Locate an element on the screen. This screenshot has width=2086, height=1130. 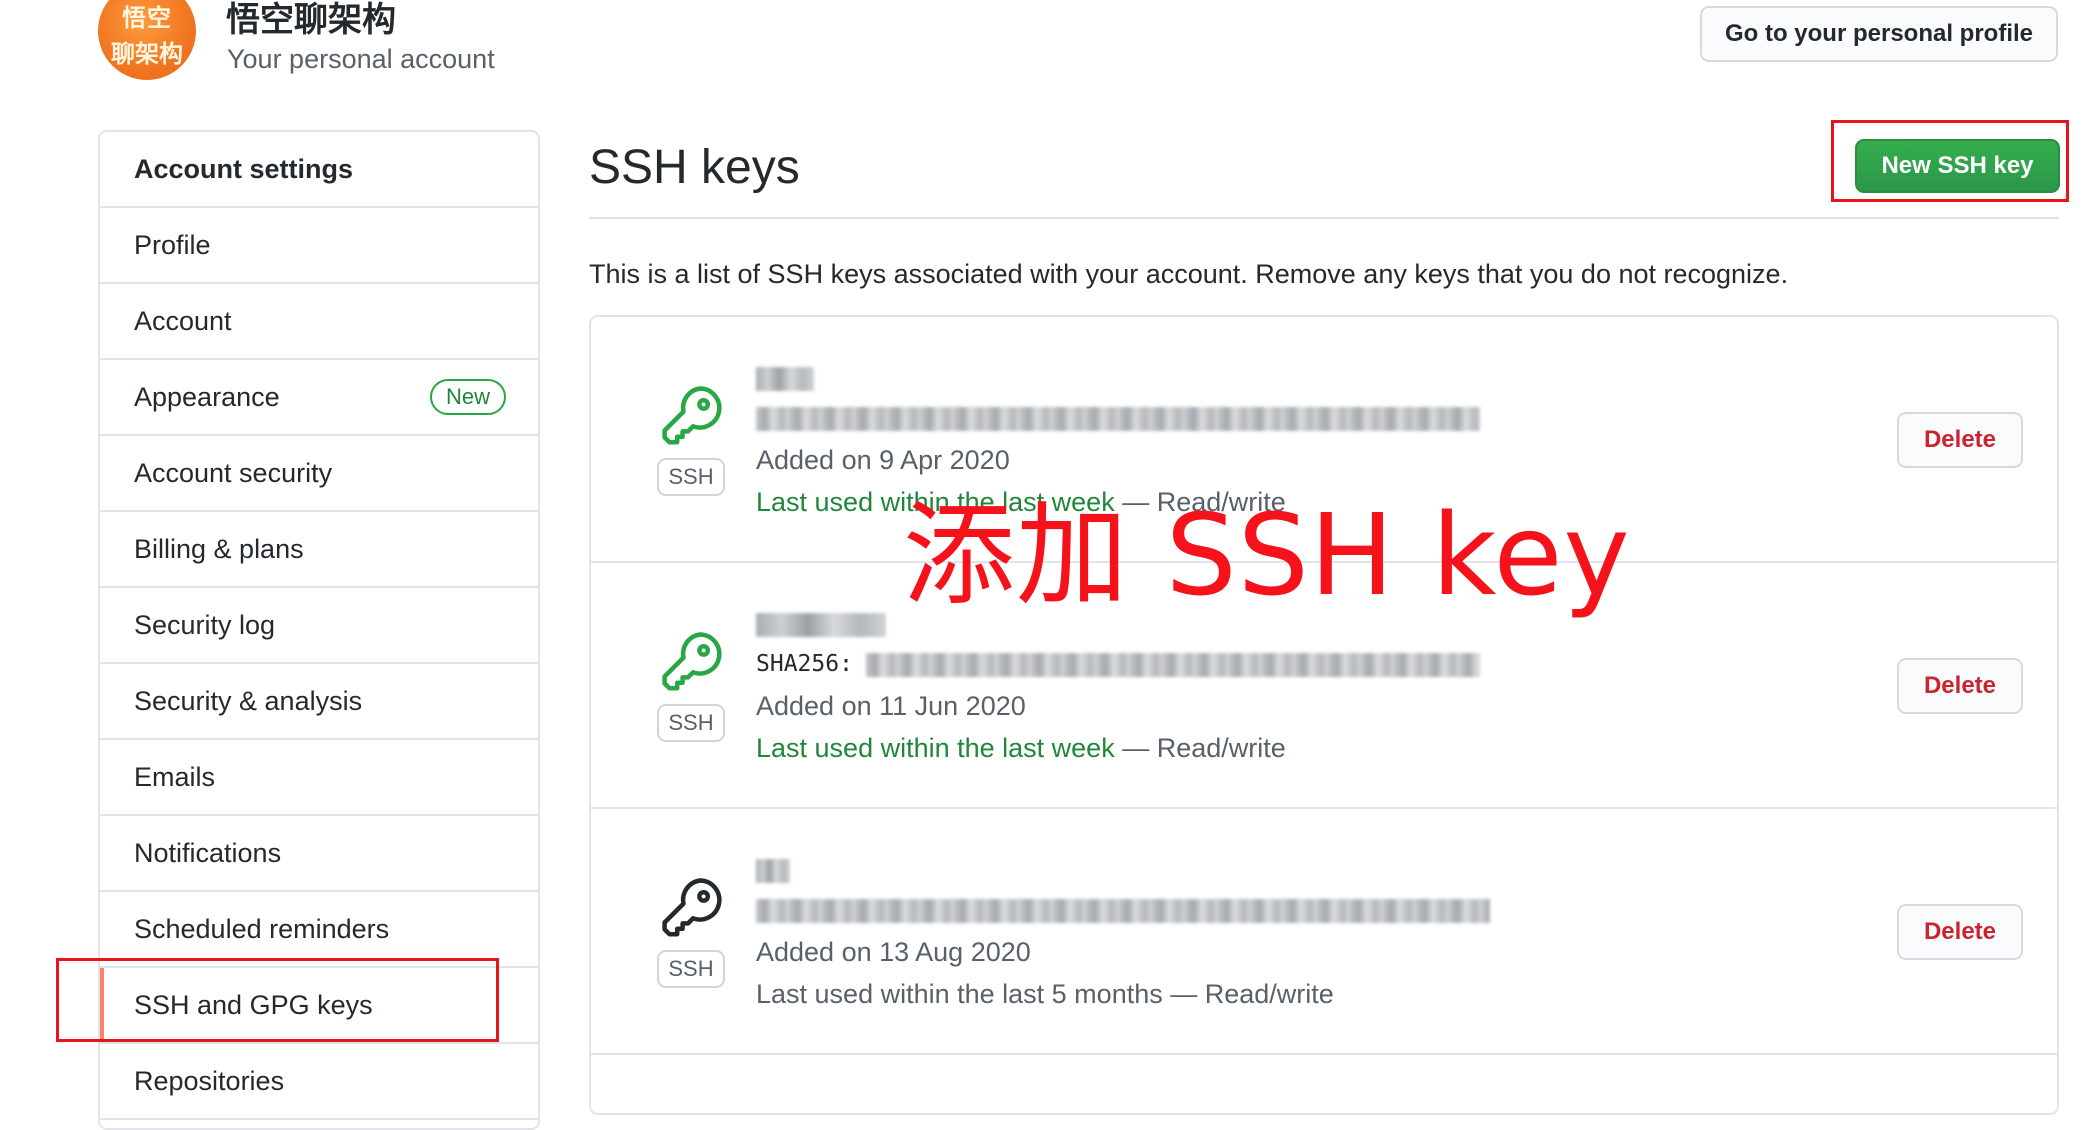
last-used-access: — Read/write is located at coordinates (1200, 748).